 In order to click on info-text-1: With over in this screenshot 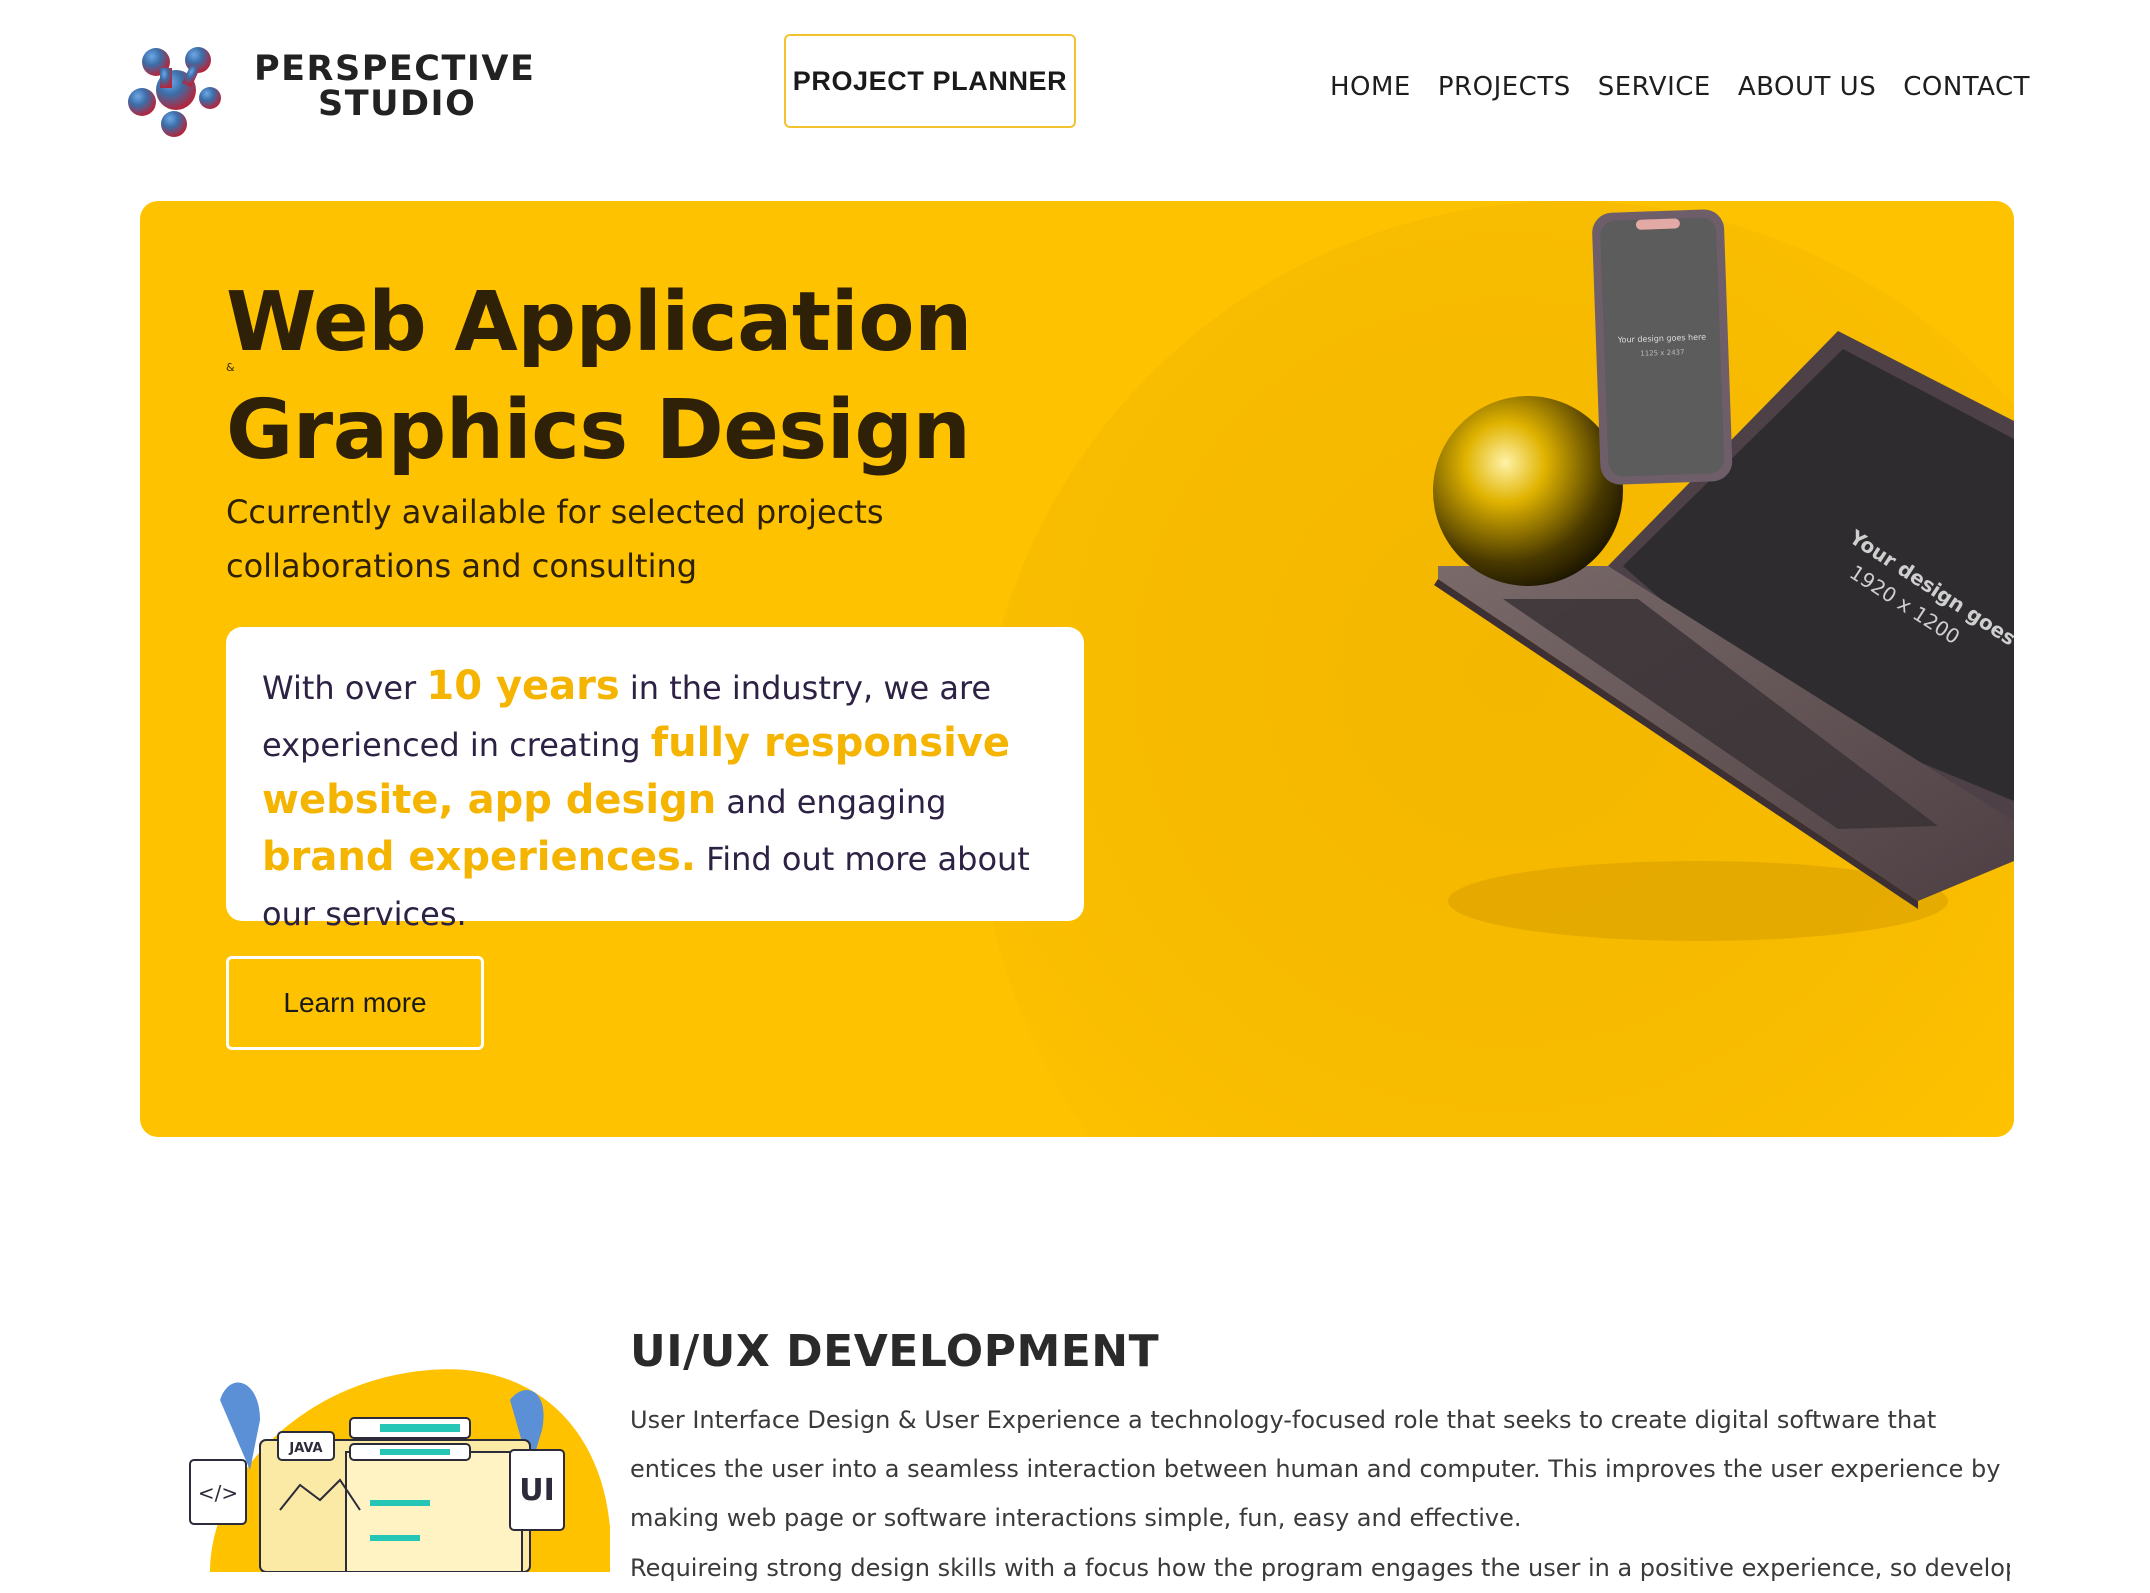, I will do `click(344, 688)`.